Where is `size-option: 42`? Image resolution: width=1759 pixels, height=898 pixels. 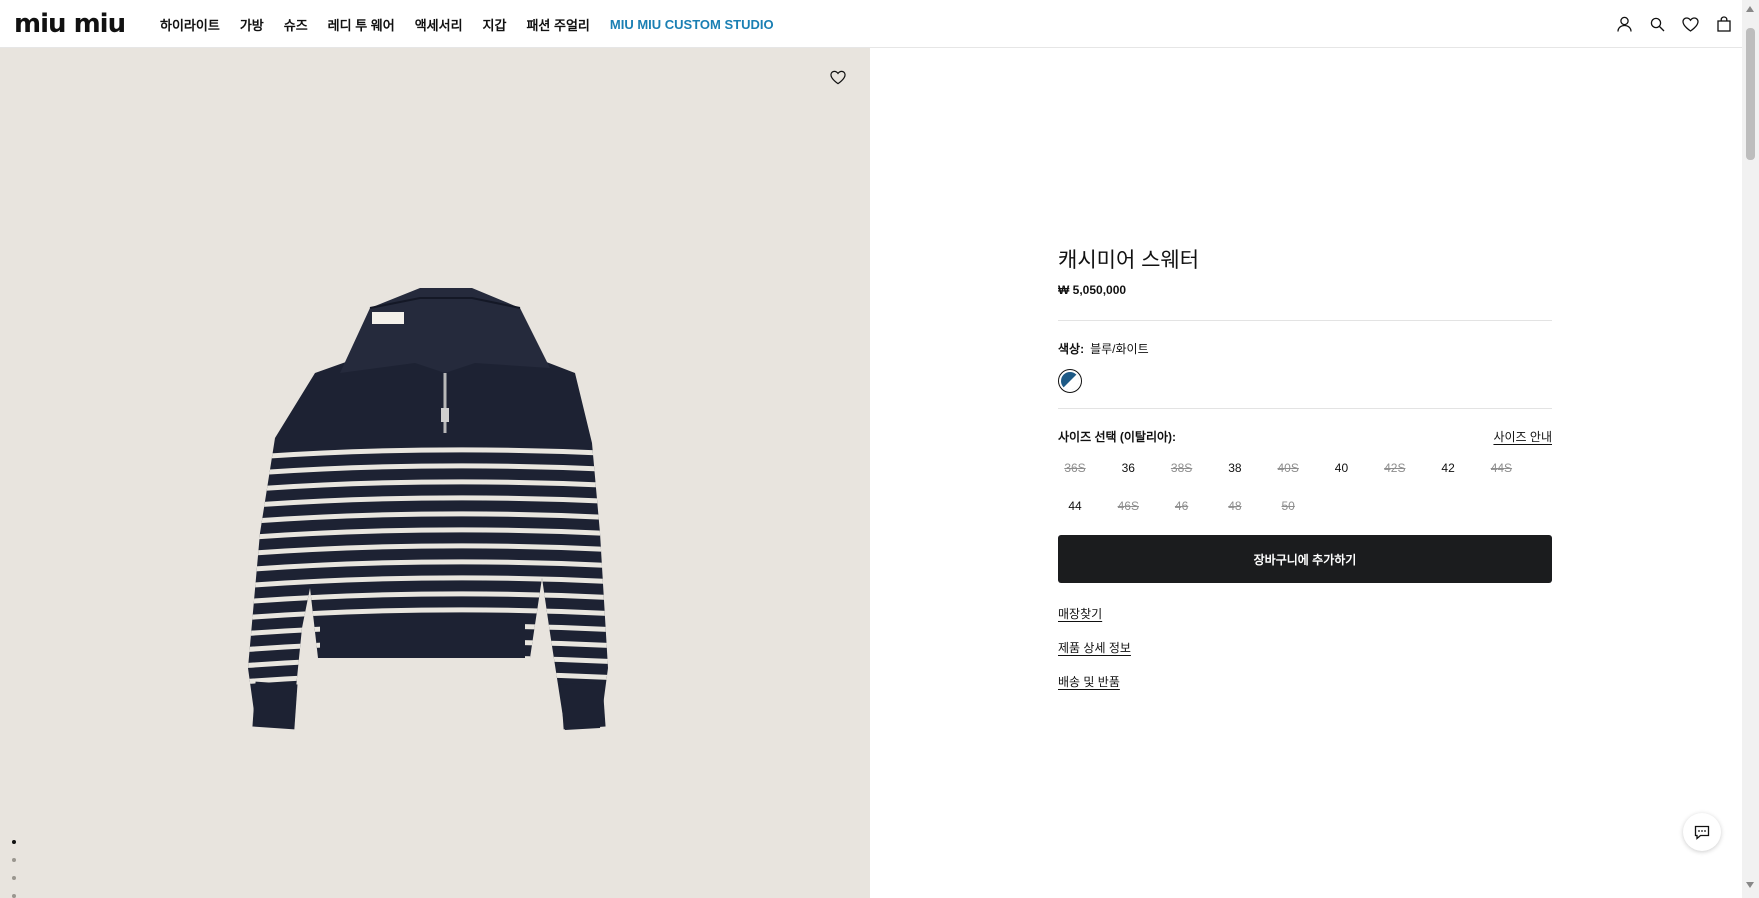
size-option: 42 is located at coordinates (1448, 468).